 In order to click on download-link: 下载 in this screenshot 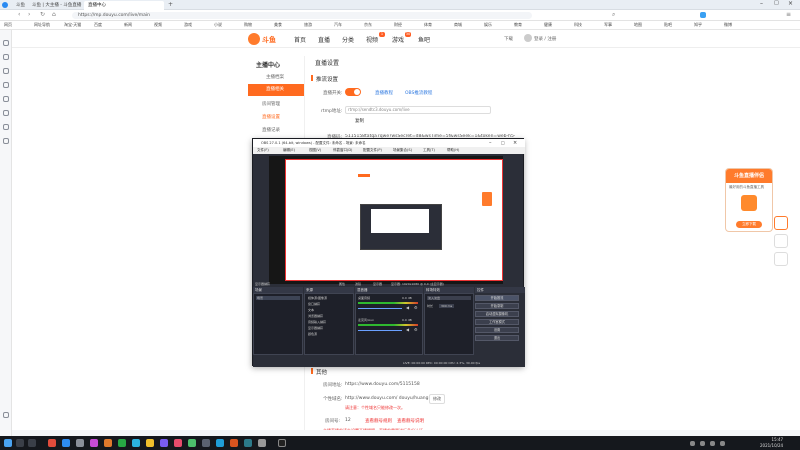, I will do `click(508, 39)`.